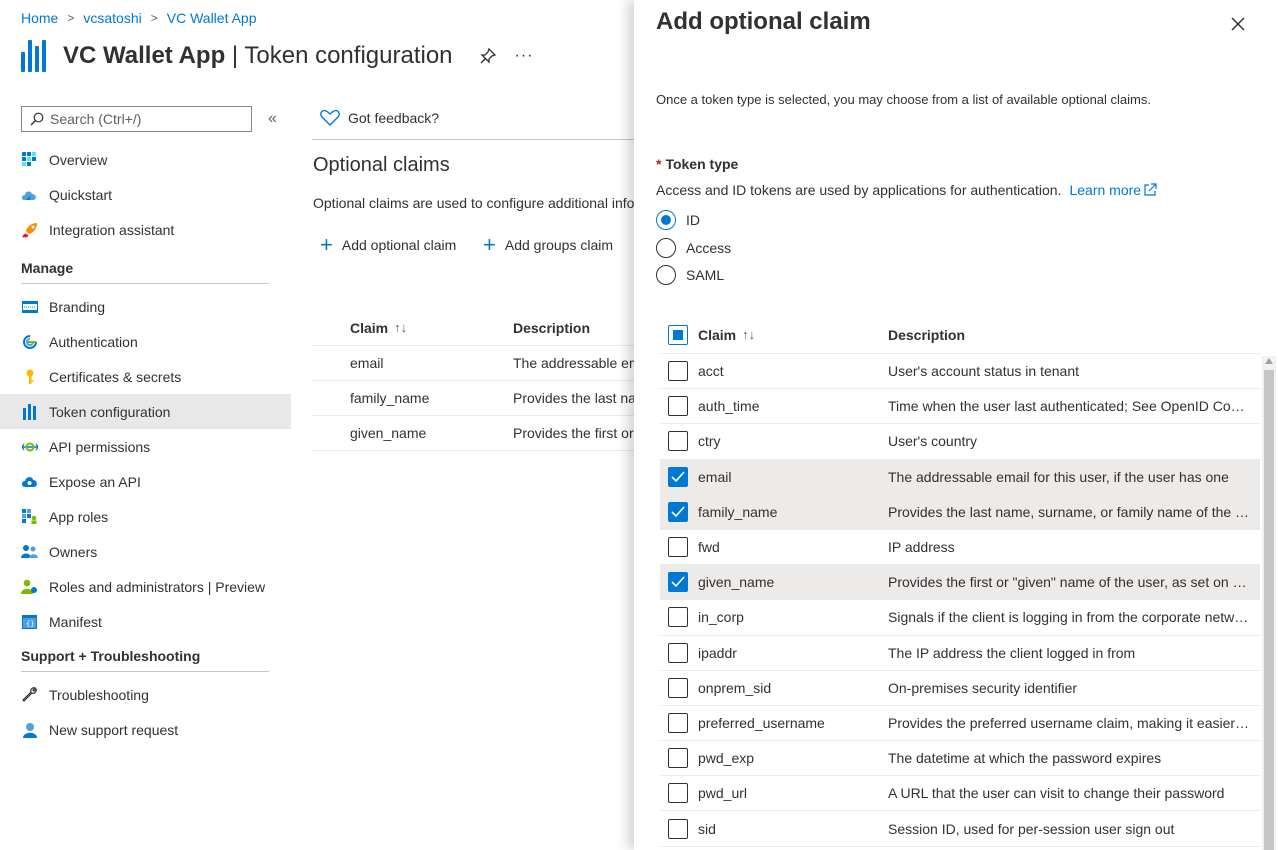 This screenshot has width=1278, height=850. I want to click on collapse-sidebar-button: «, so click(272, 119).